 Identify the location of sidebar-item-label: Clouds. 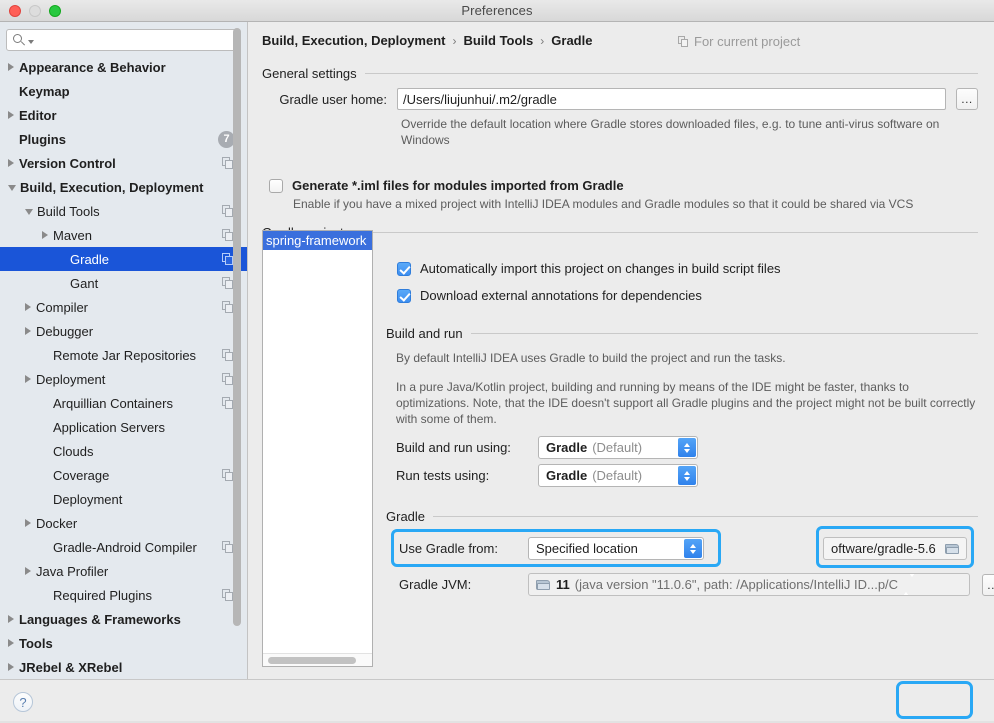
(73, 451).